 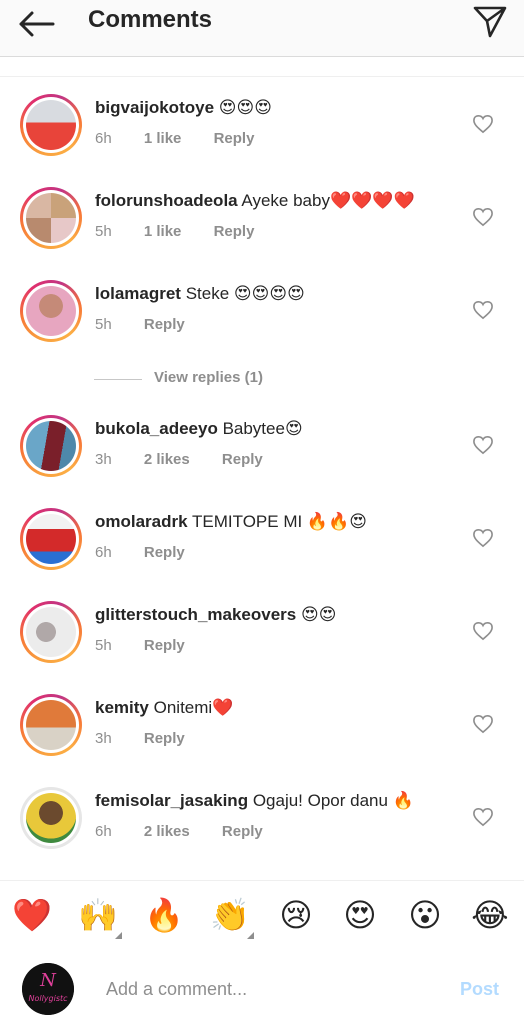 What do you see at coordinates (262, 446) in the screenshot?
I see `comment-item: bukola_adeeyo Babytee😍 3h 2 likes Reply` at bounding box center [262, 446].